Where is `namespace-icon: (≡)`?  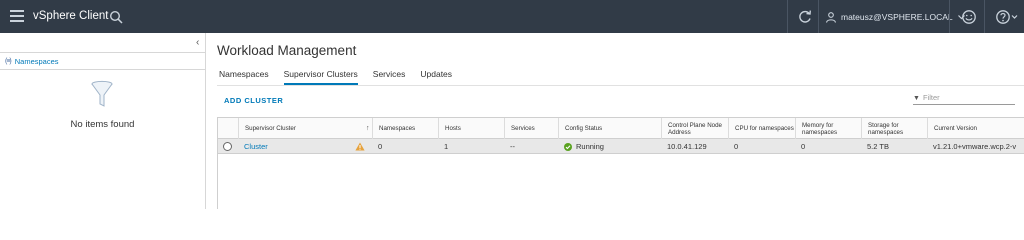 namespace-icon: (≡) is located at coordinates (8, 61).